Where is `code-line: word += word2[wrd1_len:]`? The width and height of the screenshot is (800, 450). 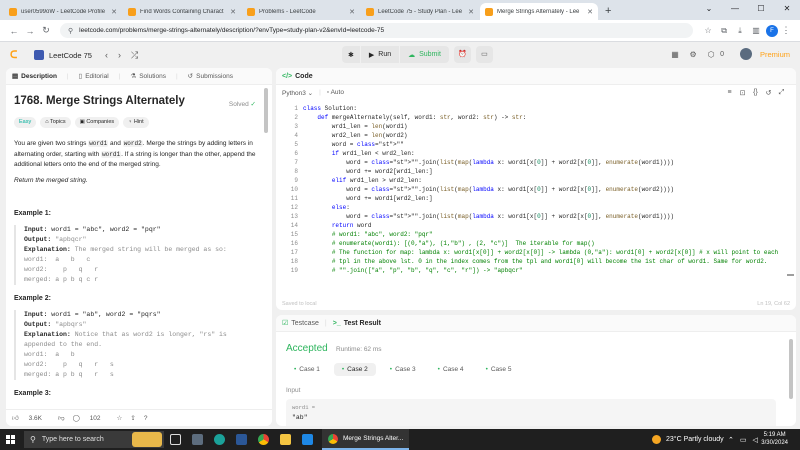
code-line: word += word2[wrd1_len:] is located at coordinates (540, 171).